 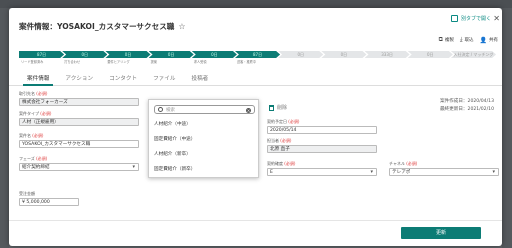 I want to click on contract-status-label: 契約確度 (必須), so click(x=281, y=163).